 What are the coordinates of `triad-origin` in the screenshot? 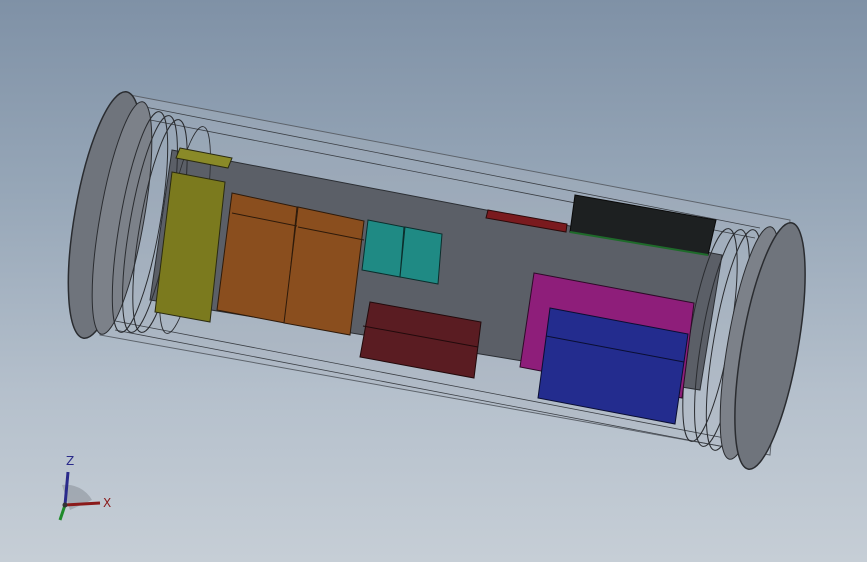 It's located at (65, 505).